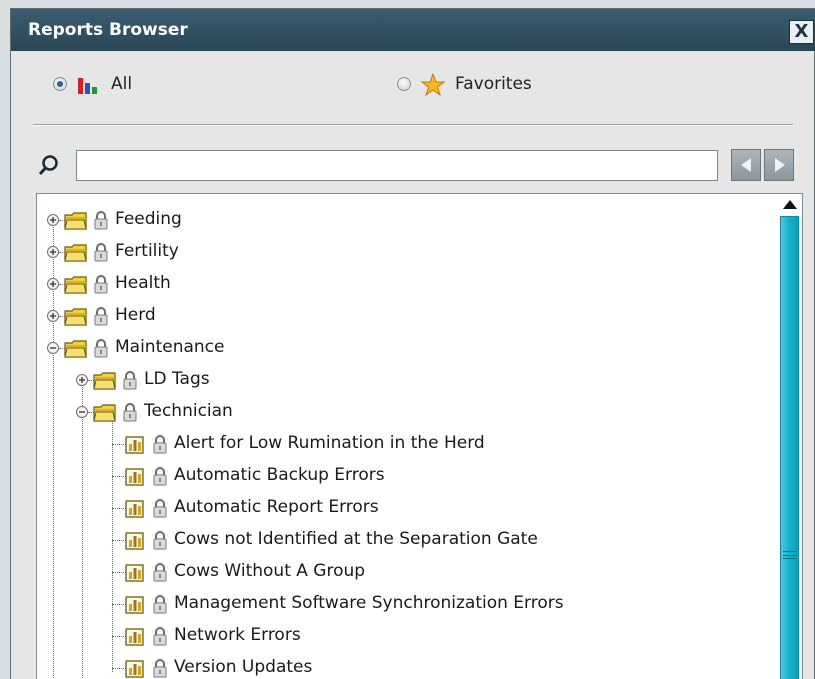  Describe the element at coordinates (397, 412) in the screenshot. I see `tree-node-technician: Technician` at that location.